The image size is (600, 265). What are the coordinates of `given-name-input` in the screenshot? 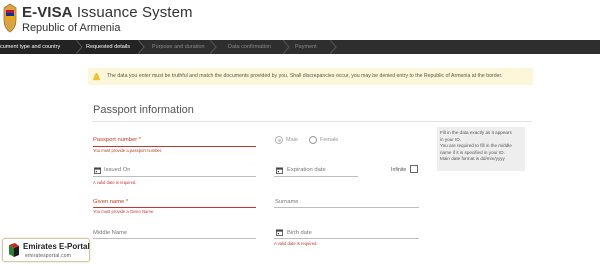 It's located at (174, 207).